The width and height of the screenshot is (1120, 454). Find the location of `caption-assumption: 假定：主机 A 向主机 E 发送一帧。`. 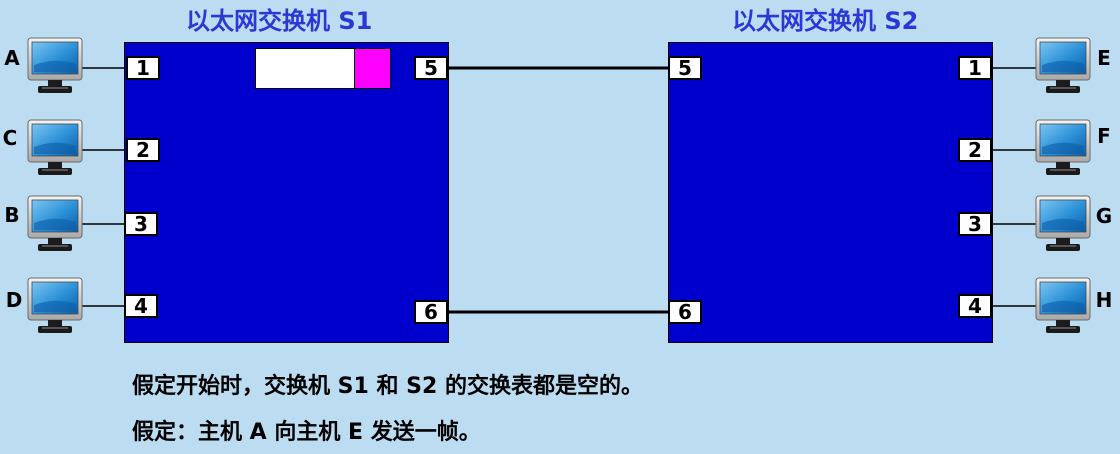

caption-assumption: 假定：主机 A 向主机 E 发送一帧。 is located at coordinates (306, 432).